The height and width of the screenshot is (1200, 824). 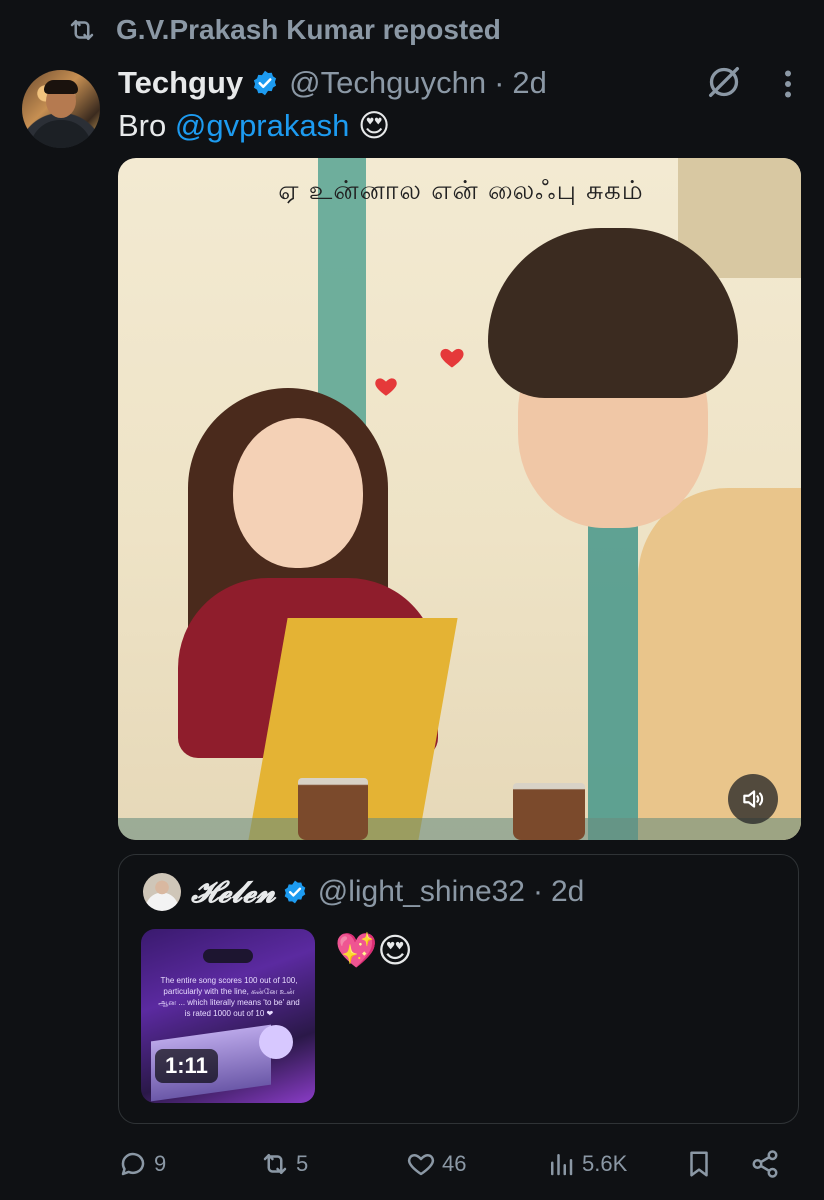 What do you see at coordinates (387, 83) in the screenshot?
I see `author-handle: @Techguychn` at bounding box center [387, 83].